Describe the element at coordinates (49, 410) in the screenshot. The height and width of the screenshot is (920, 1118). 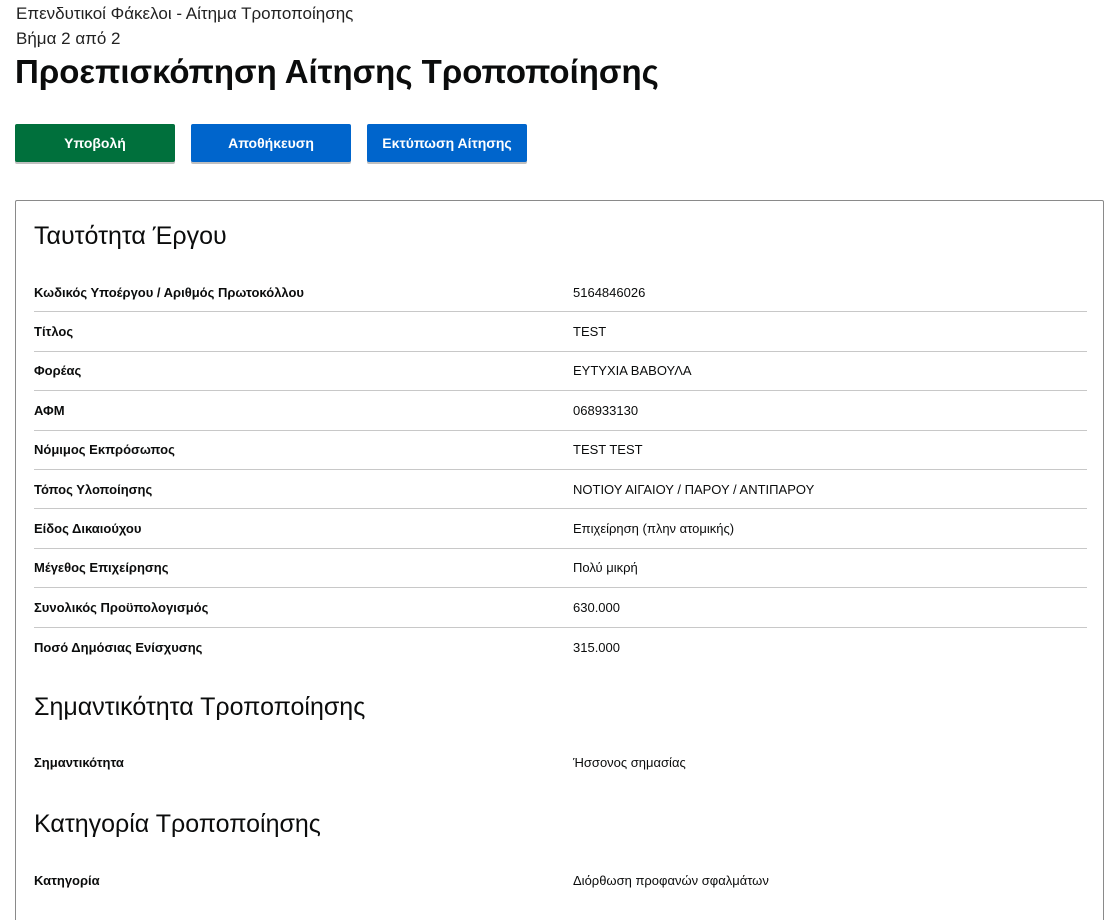
I see `summary-row-label: ΑΦΜ` at that location.